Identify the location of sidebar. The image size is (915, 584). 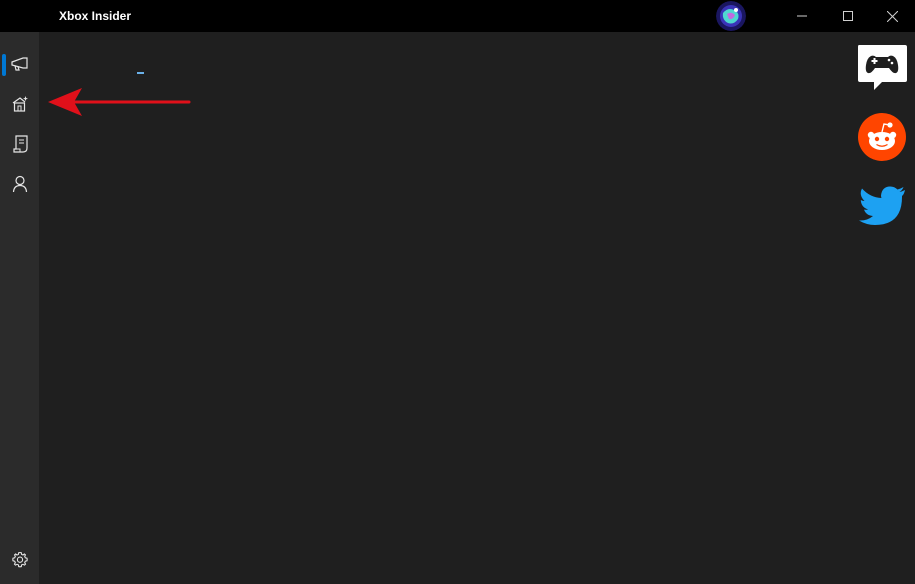
(19, 308).